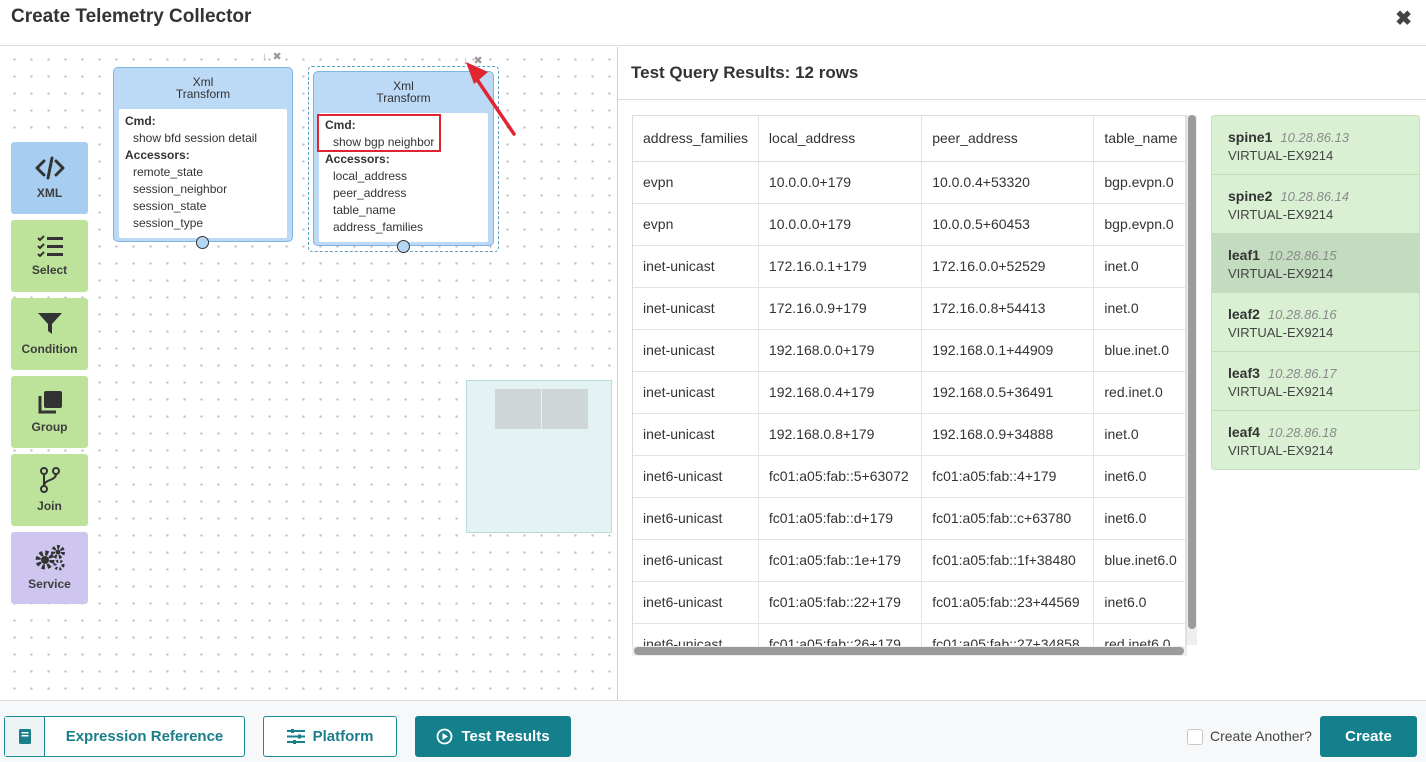  I want to click on expression-reference-button: Expression Reference, so click(124, 736).